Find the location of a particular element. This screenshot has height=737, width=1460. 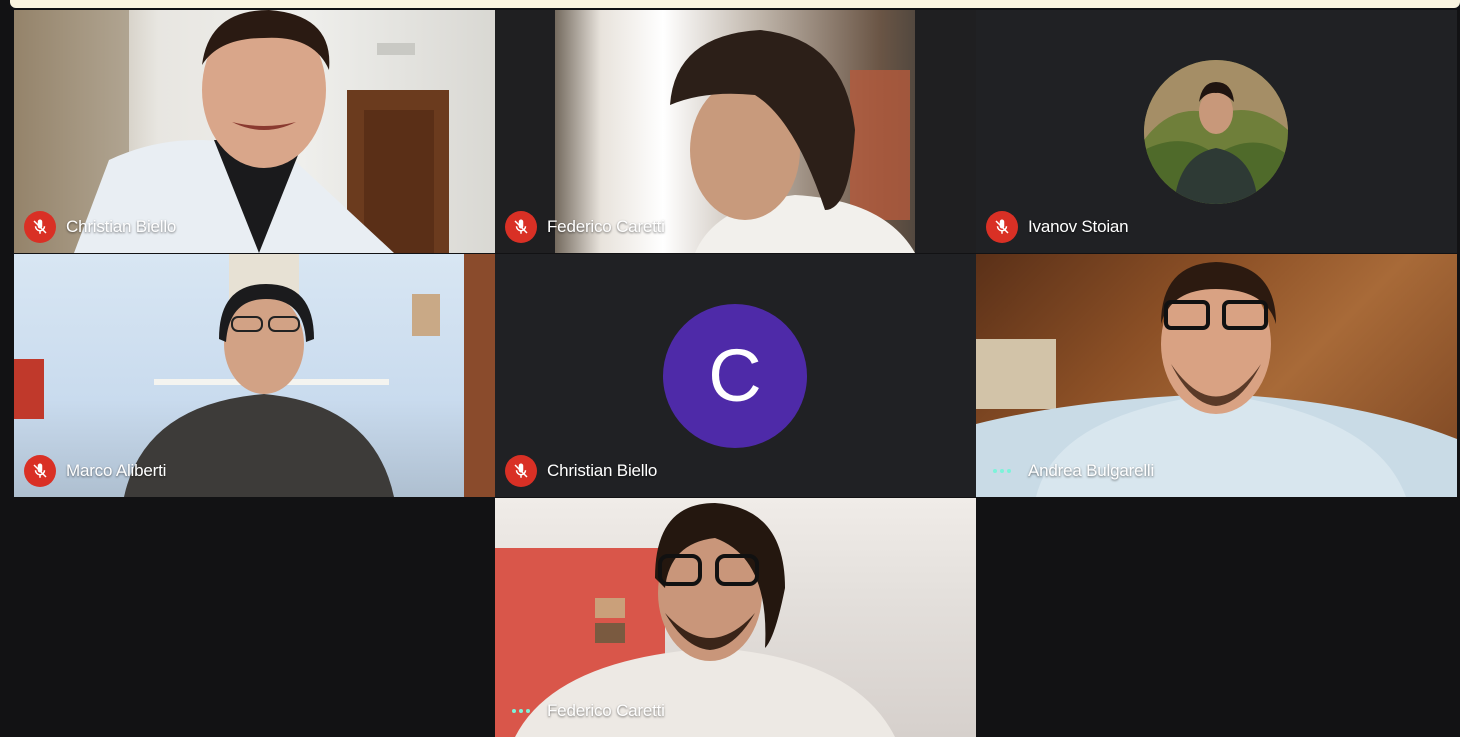

participant-label: Andrea Bulgarelli is located at coordinates (1070, 471).